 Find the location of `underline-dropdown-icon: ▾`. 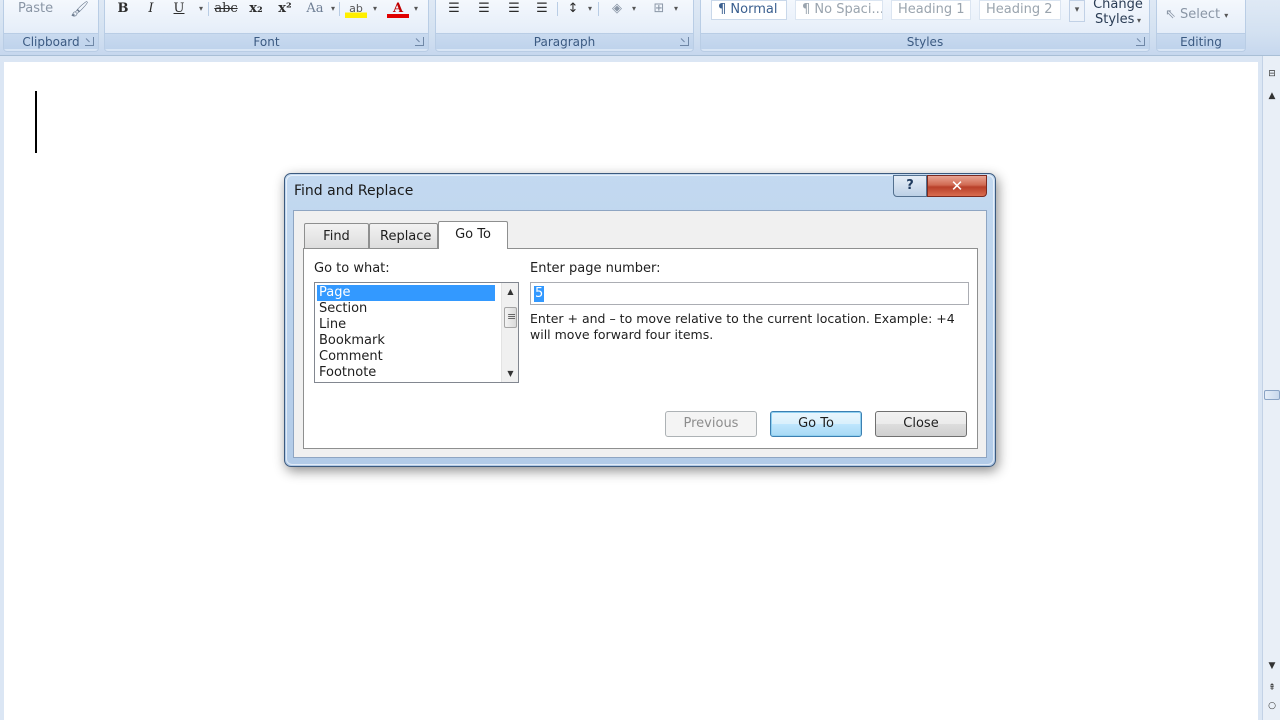

underline-dropdown-icon: ▾ is located at coordinates (201, 9).